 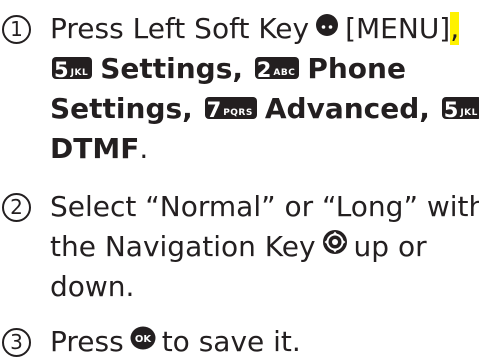 What do you see at coordinates (342, 108) in the screenshot?
I see `advanced-text: Advanced` at bounding box center [342, 108].